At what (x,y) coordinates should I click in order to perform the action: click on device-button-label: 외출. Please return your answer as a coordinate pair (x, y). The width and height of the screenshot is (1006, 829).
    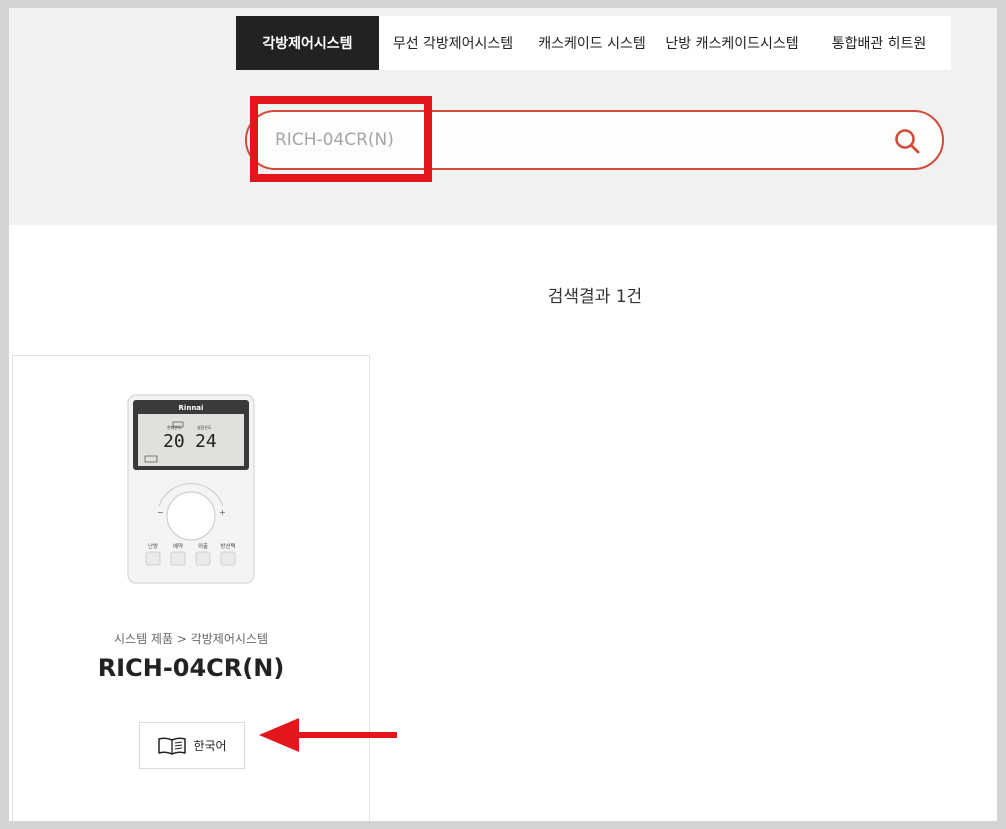
    Looking at the image, I should click on (203, 546).